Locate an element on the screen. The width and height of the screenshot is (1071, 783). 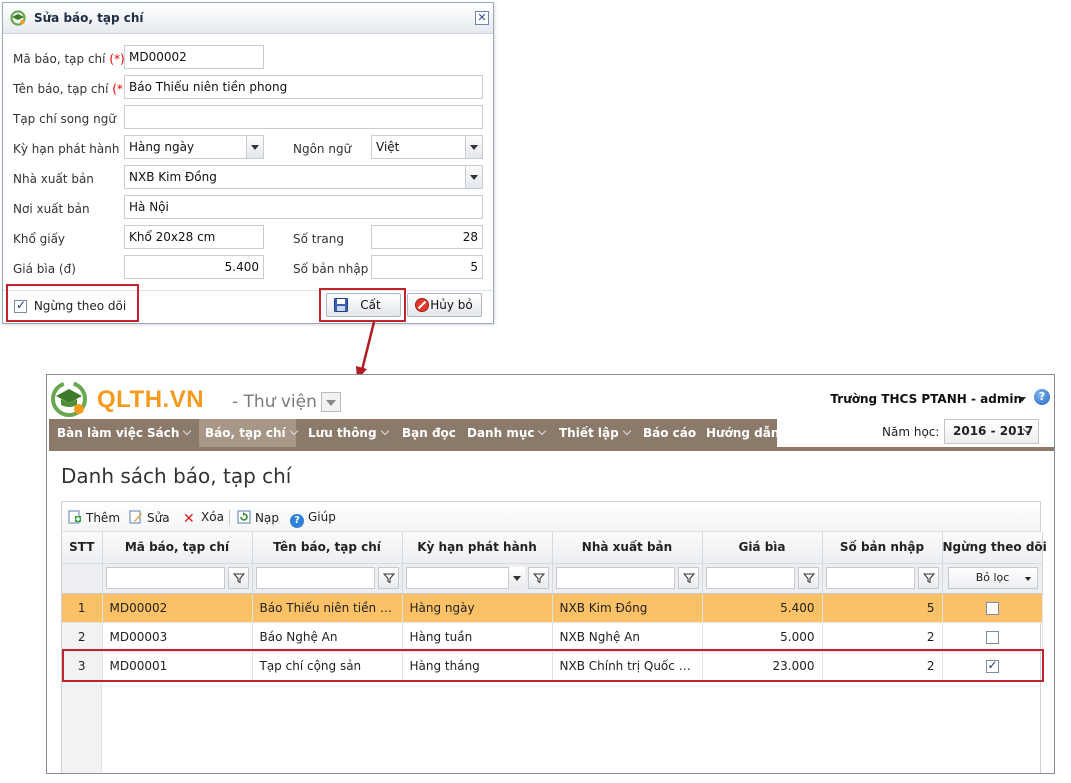
cell-period: Hàng ngày is located at coordinates (477, 608).